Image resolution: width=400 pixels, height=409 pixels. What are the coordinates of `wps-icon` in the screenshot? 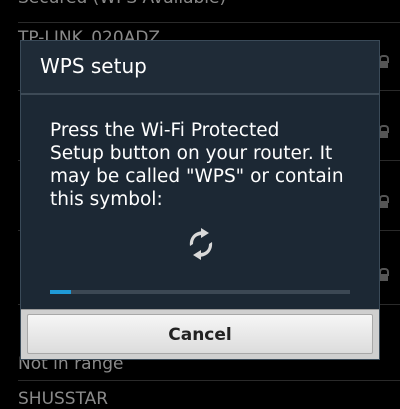 It's located at (201, 244).